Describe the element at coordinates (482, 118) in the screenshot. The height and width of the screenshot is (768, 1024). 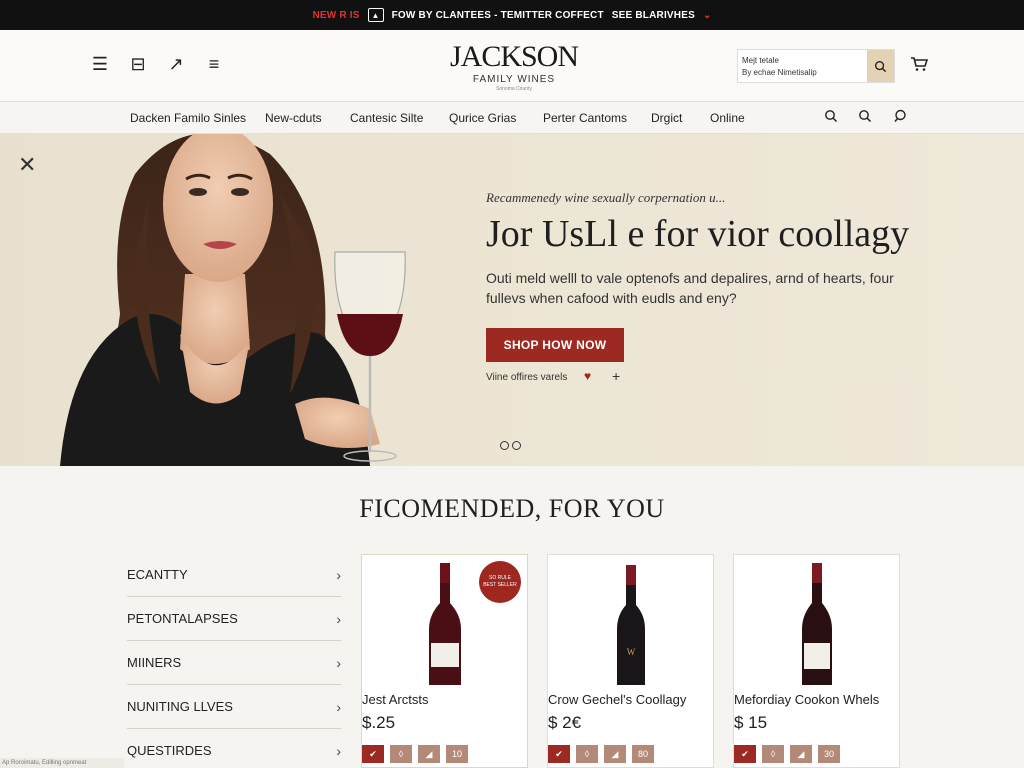
I see `nav-item-qurice: Qurice Grias` at that location.